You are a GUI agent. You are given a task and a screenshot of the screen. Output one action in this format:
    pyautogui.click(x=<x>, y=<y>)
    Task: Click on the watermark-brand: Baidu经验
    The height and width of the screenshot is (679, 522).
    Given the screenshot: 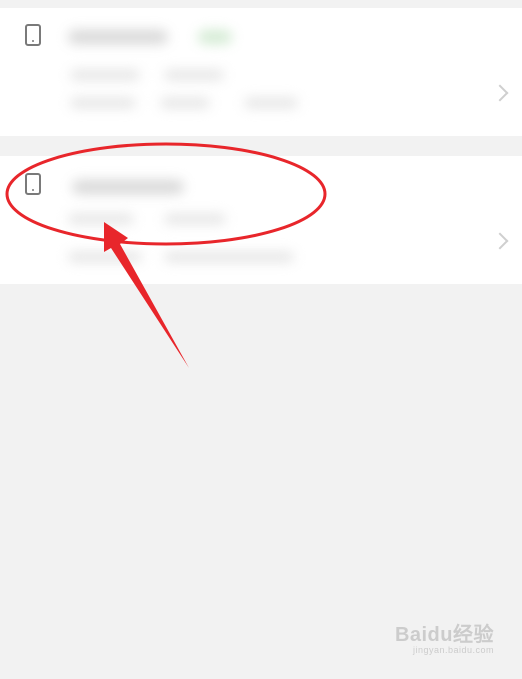 What is the action you would take?
    pyautogui.click(x=444, y=635)
    